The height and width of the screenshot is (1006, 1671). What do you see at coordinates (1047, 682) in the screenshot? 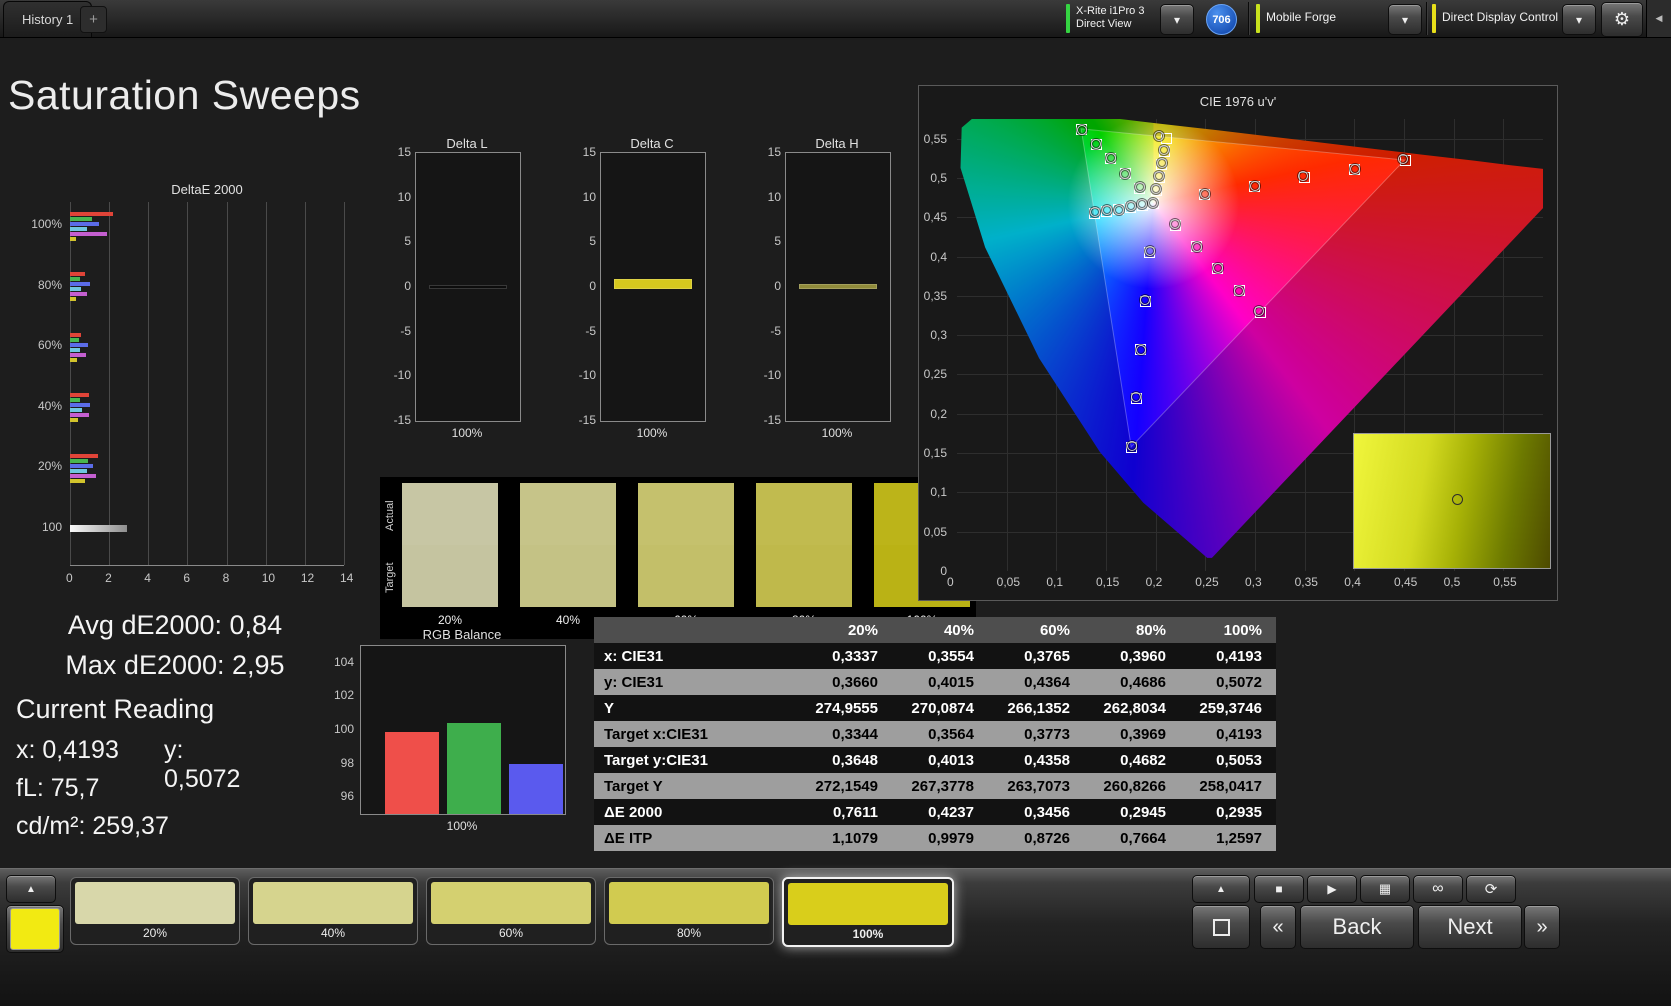
I see `cell-value: 0,4364` at bounding box center [1047, 682].